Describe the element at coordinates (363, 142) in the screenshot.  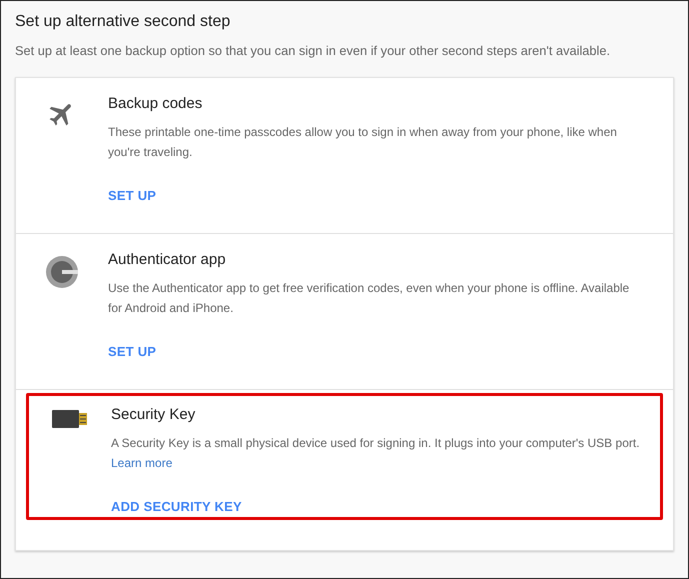
I see `option-description: These printable one-time passcodes allow you to sign in when away from your phone, like when you're traveling.` at that location.